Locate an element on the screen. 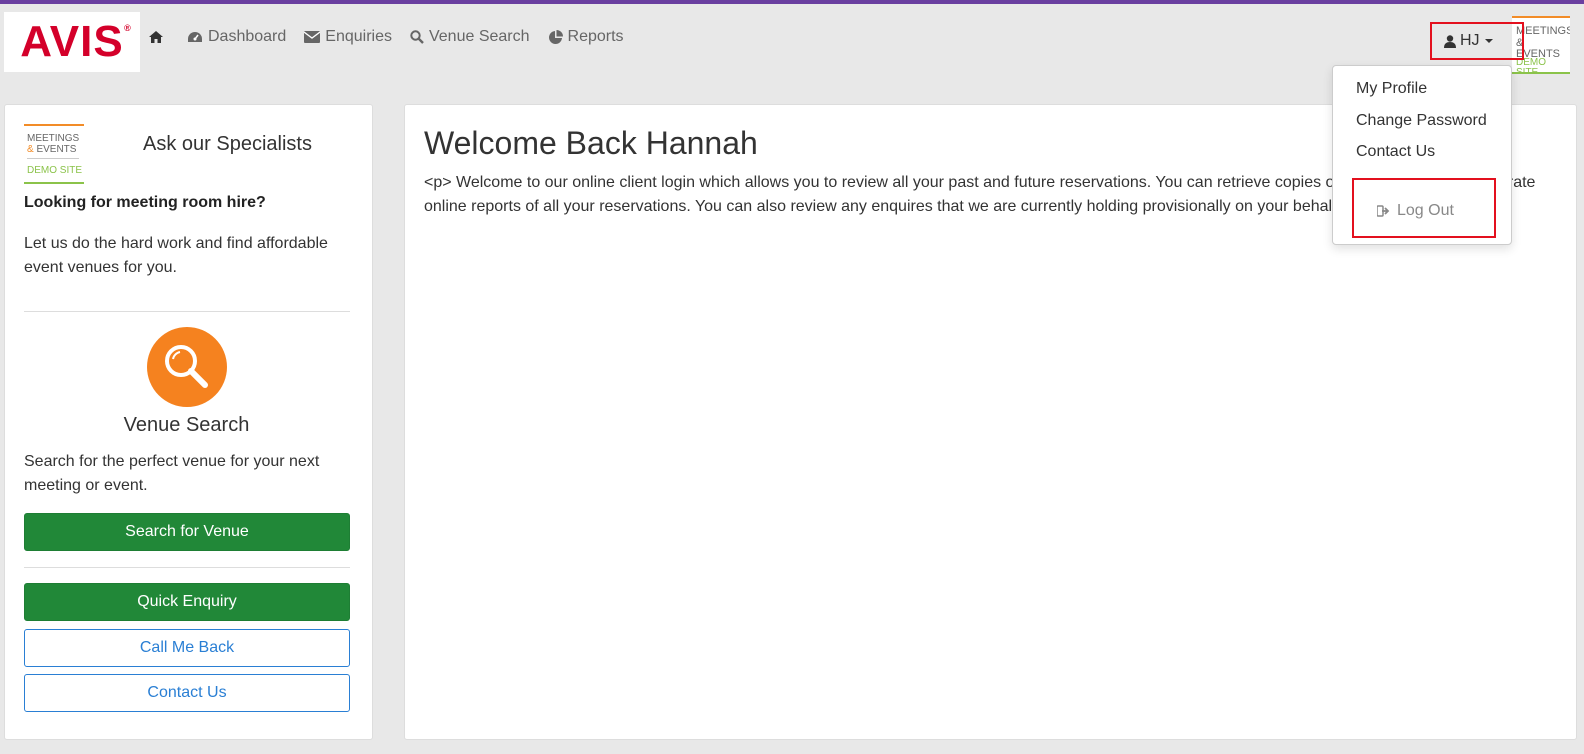 Image resolution: width=1584 pixels, height=754 pixels. sign-out-icon is located at coordinates (1383, 211).